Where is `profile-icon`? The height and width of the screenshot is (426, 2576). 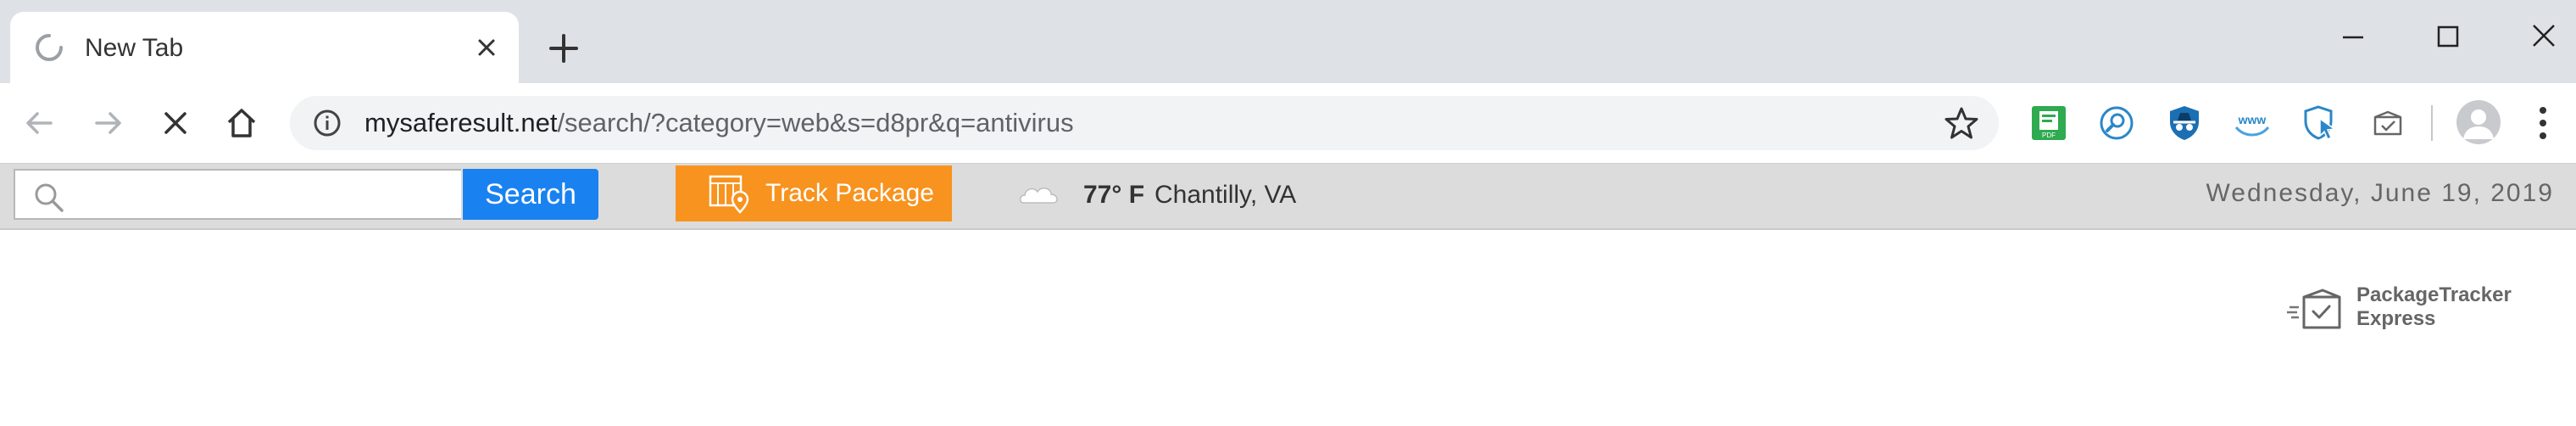
profile-icon is located at coordinates (2478, 124).